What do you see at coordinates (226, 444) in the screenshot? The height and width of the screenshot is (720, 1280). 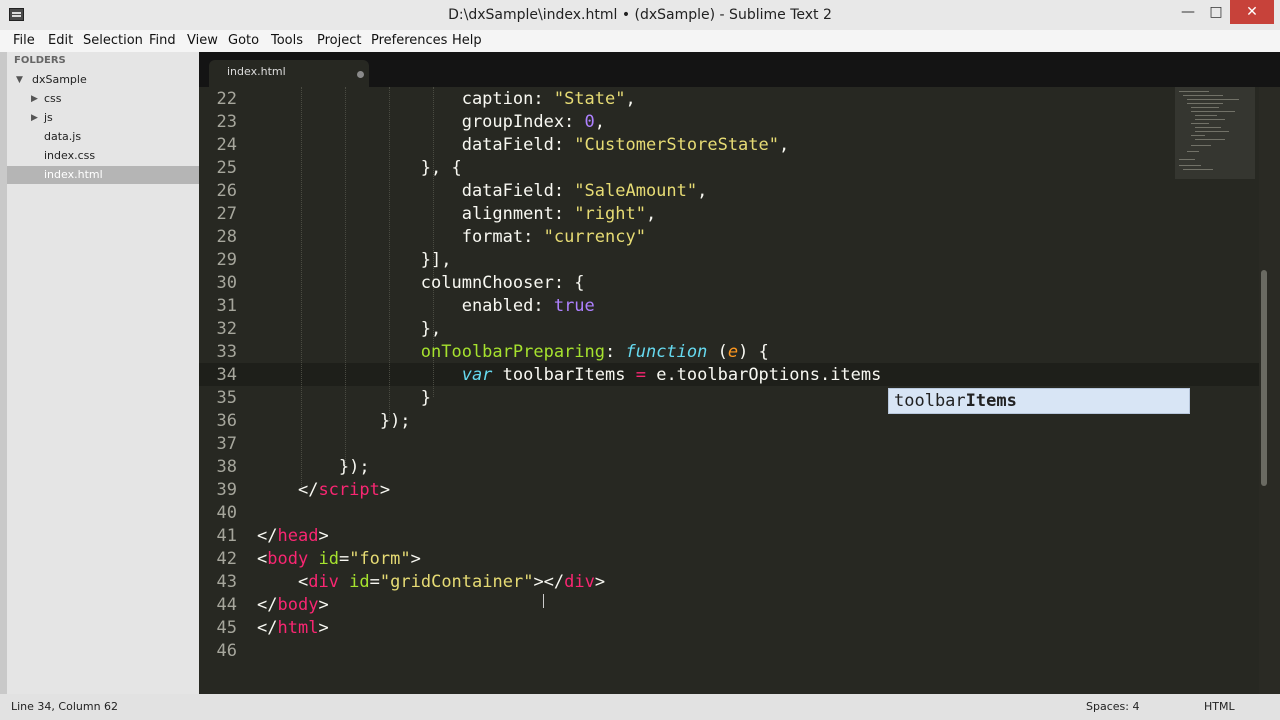 I see `line-number: 37` at bounding box center [226, 444].